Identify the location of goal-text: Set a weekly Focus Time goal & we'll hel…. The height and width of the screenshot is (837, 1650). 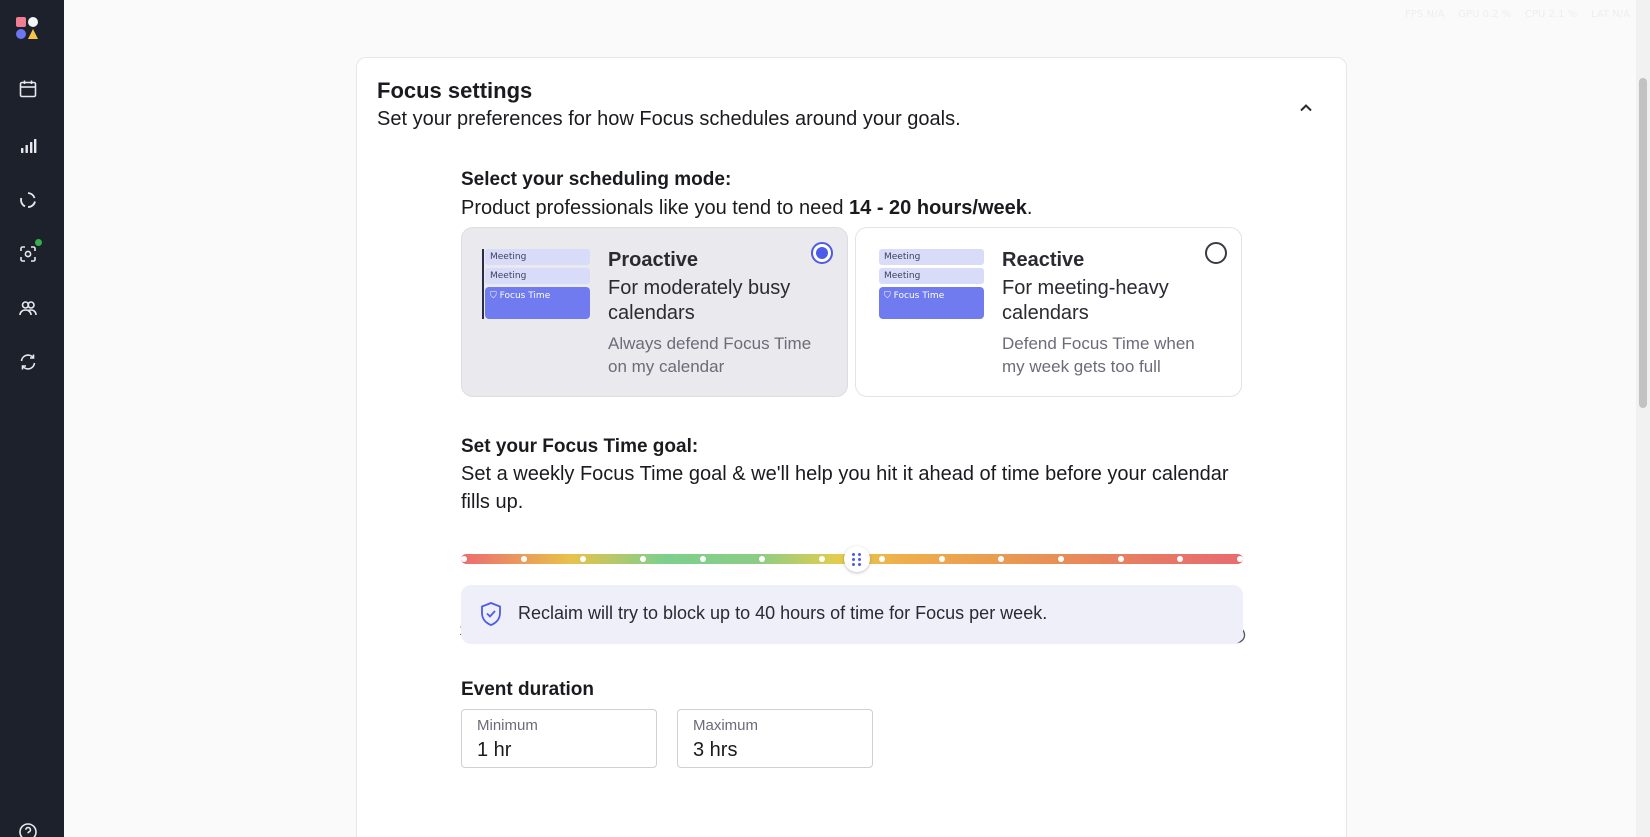
(845, 488).